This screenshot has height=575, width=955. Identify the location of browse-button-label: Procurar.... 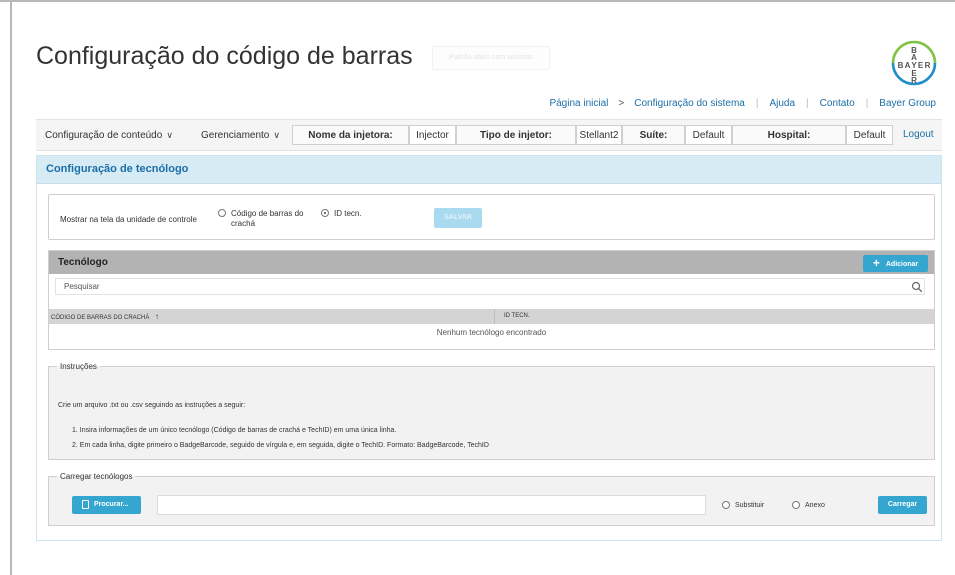
(111, 504).